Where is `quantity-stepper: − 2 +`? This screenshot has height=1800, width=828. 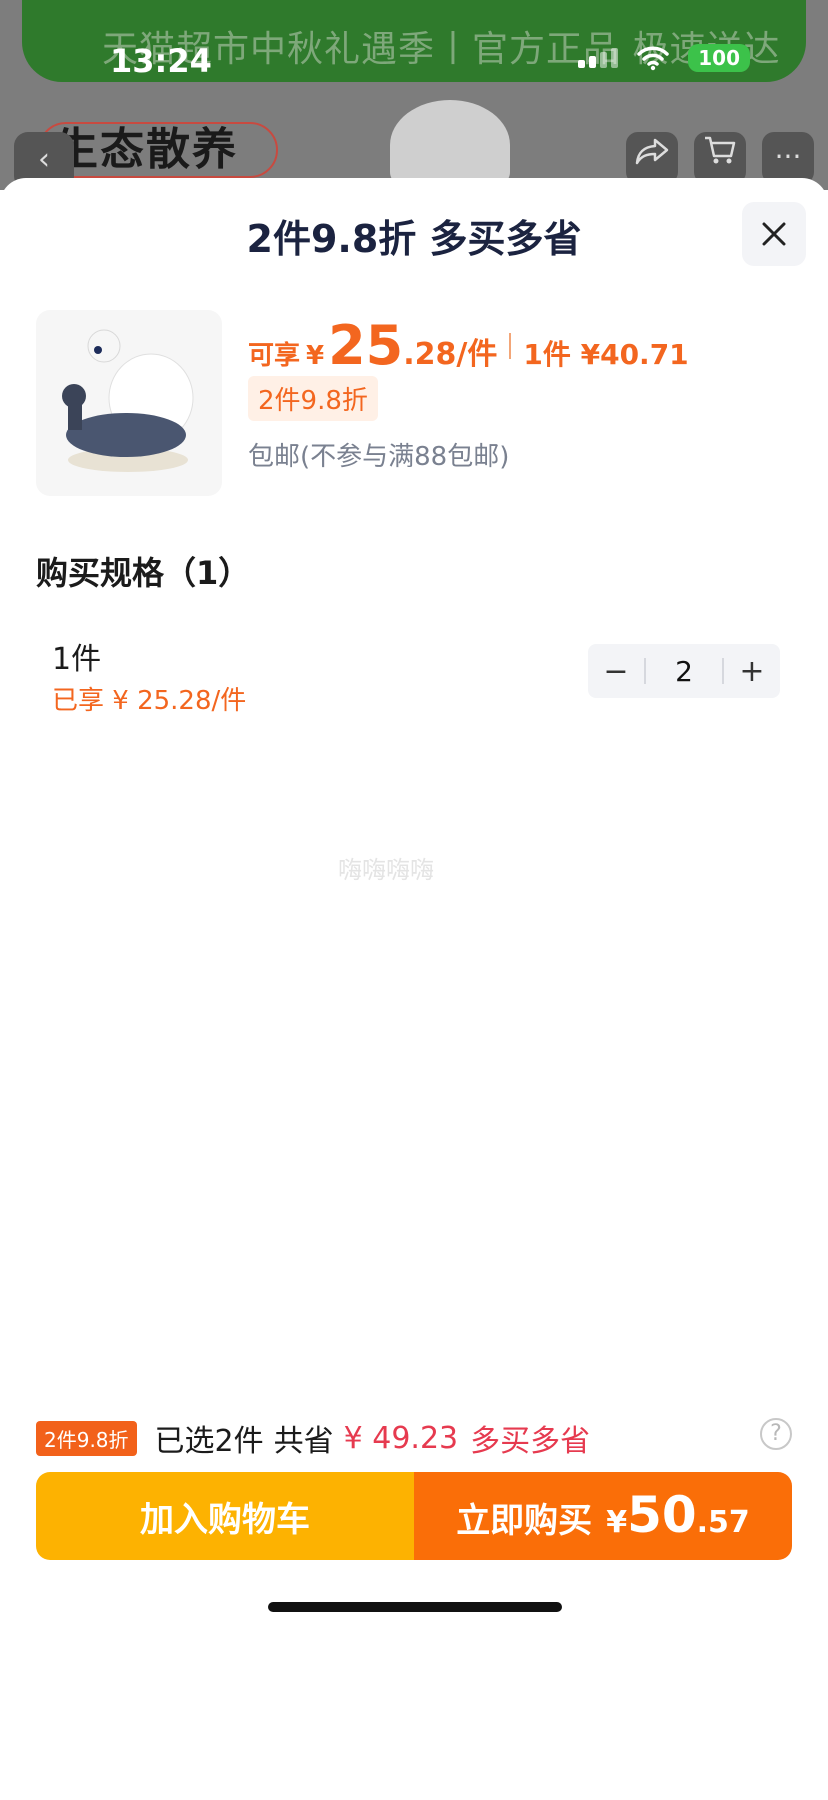
quantity-stepper: − 2 + is located at coordinates (684, 671).